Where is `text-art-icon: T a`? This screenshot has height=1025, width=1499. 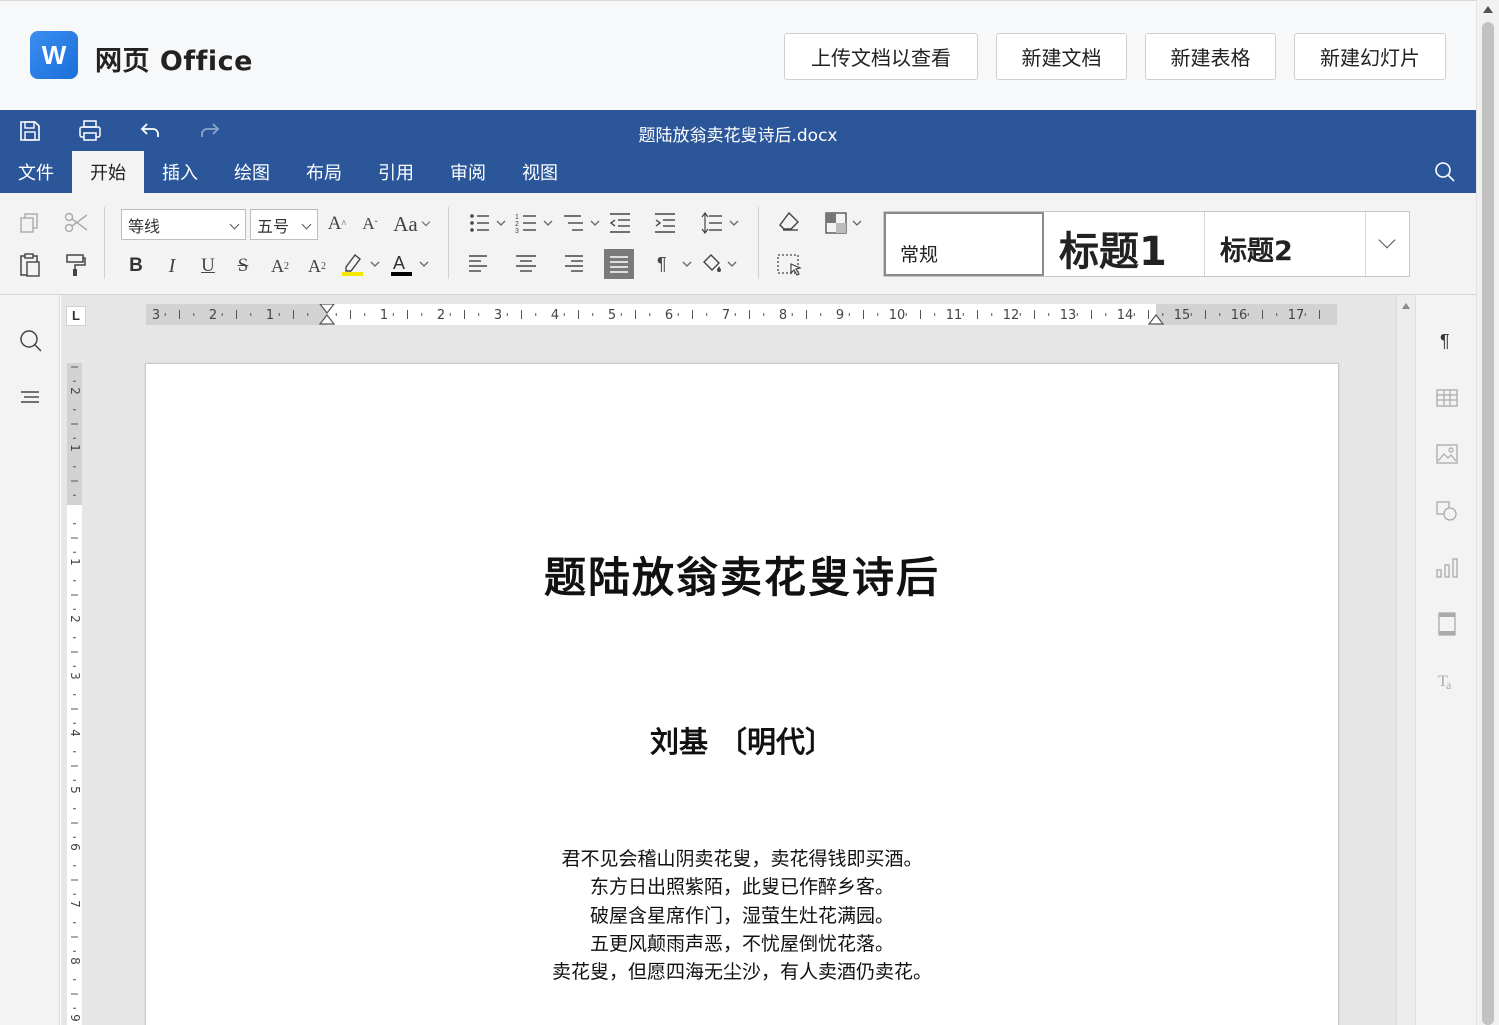 text-art-icon: T a is located at coordinates (1447, 681).